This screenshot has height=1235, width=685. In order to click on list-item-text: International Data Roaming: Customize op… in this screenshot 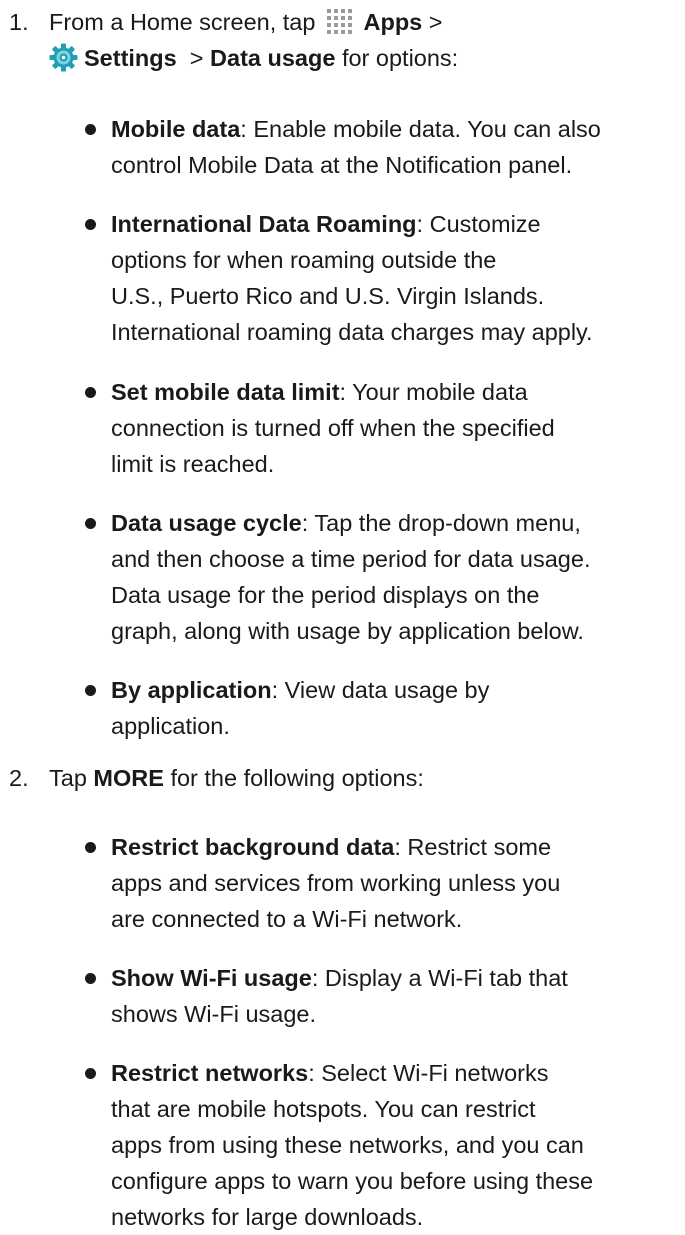, I will do `click(397, 278)`.